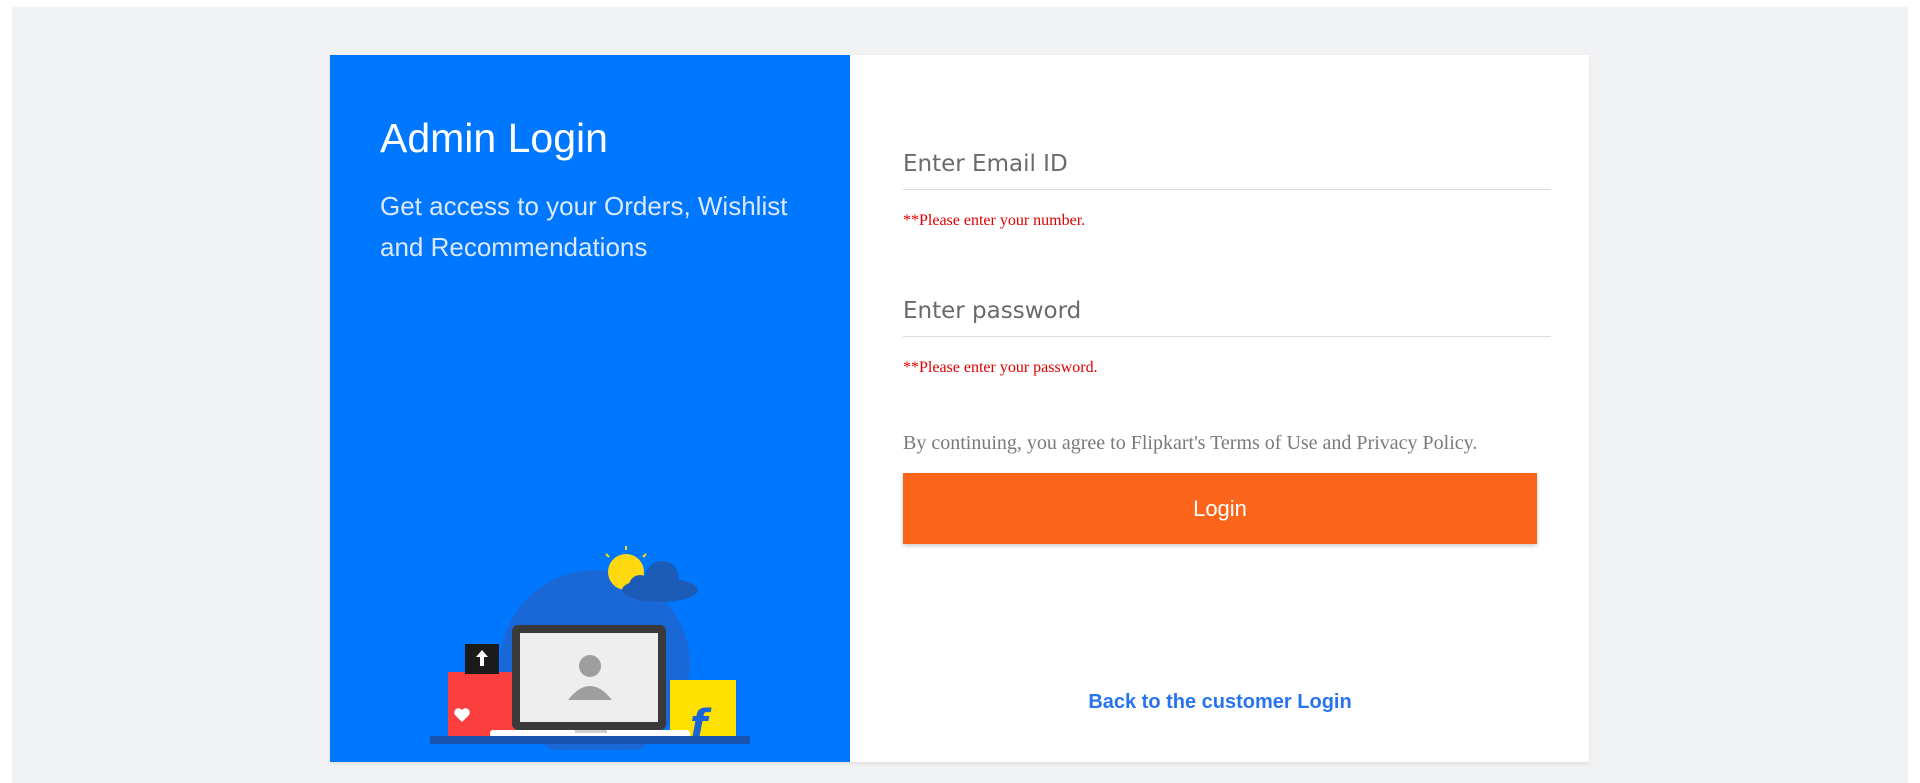 This screenshot has height=783, width=1920. What do you see at coordinates (590, 681) in the screenshot?
I see `laptop-icon` at bounding box center [590, 681].